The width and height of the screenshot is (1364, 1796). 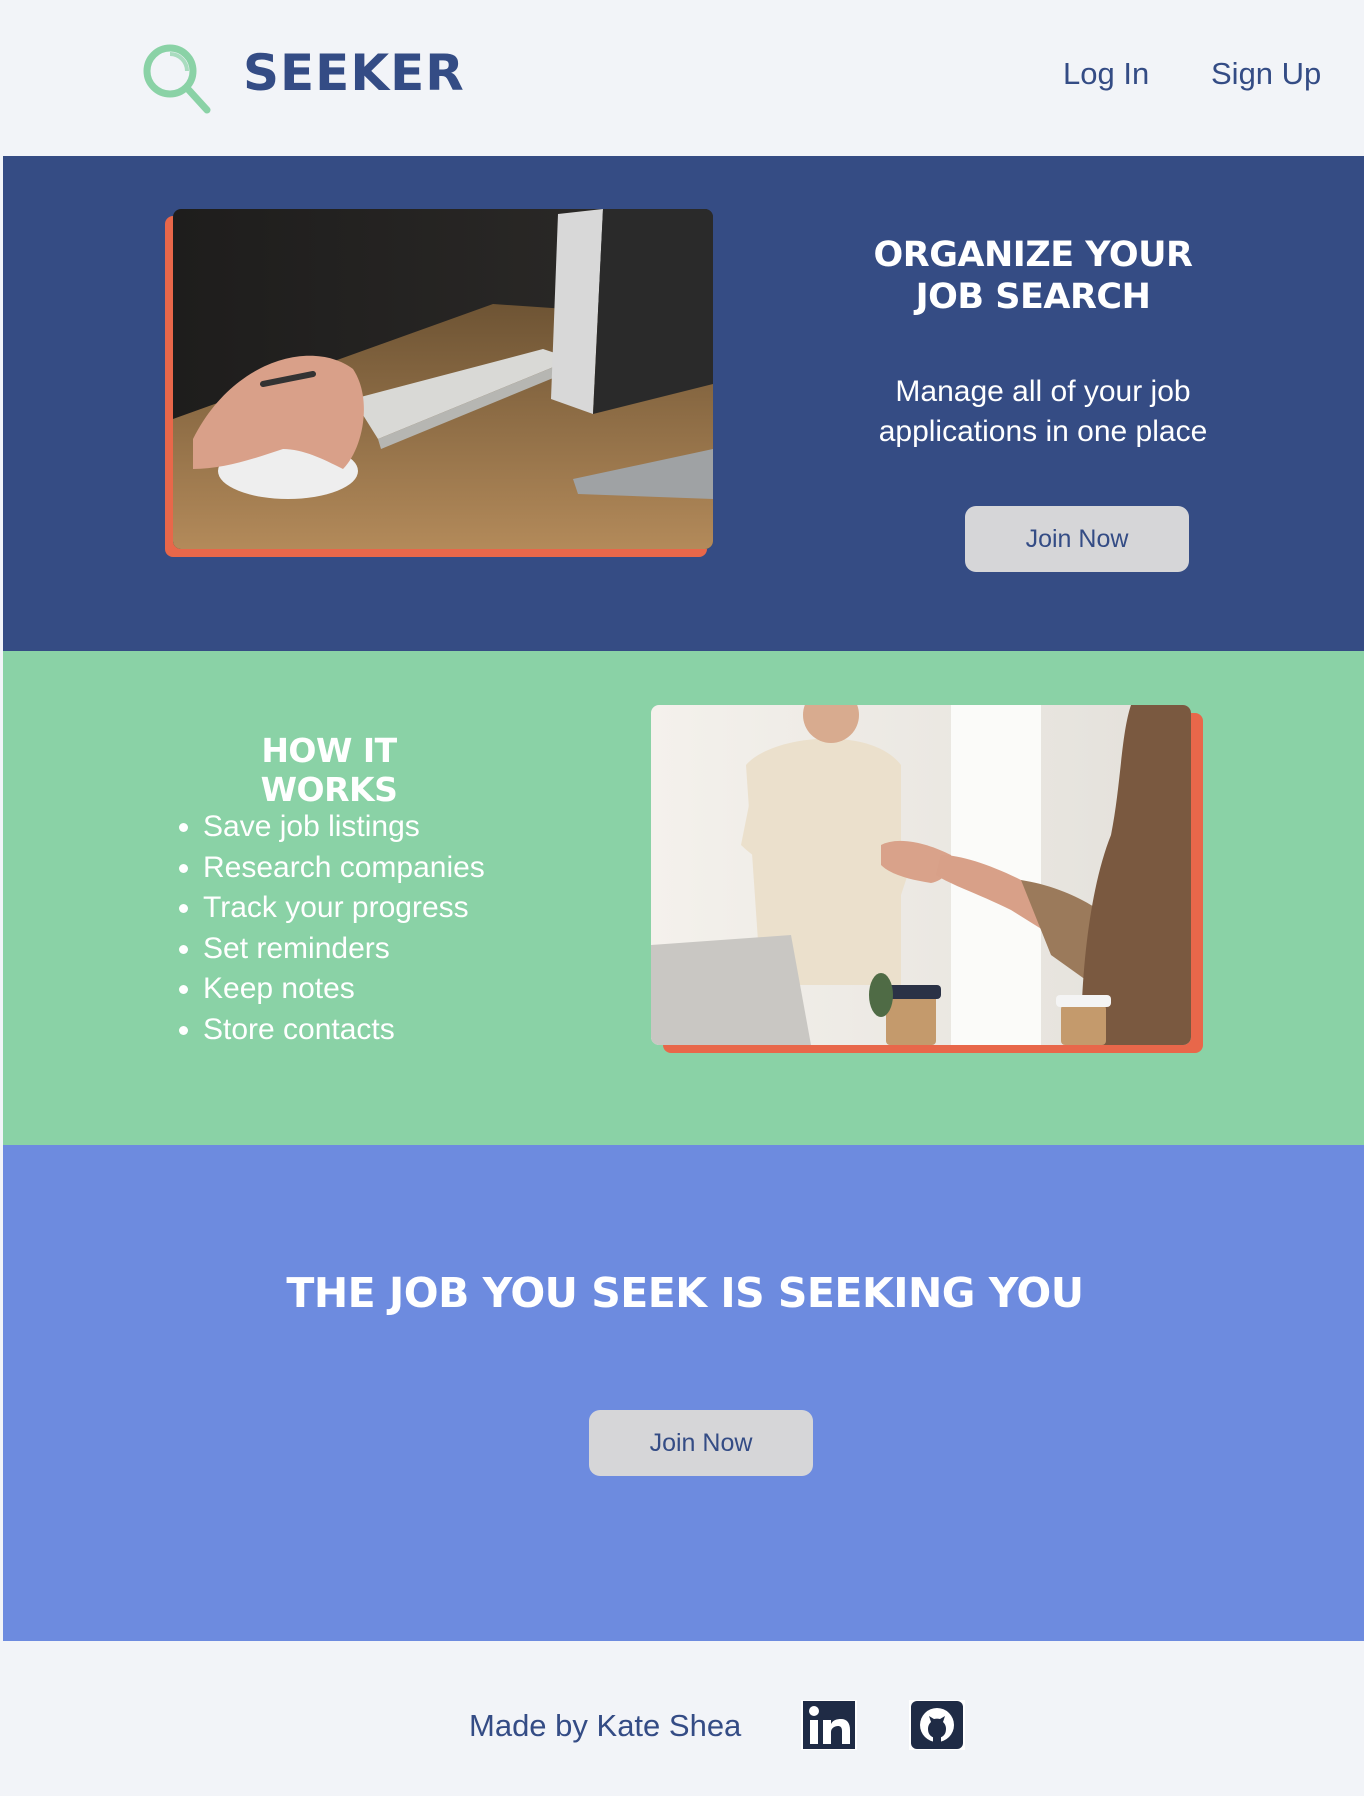 What do you see at coordinates (344, 1030) in the screenshot?
I see `feature-item: Store contacts` at bounding box center [344, 1030].